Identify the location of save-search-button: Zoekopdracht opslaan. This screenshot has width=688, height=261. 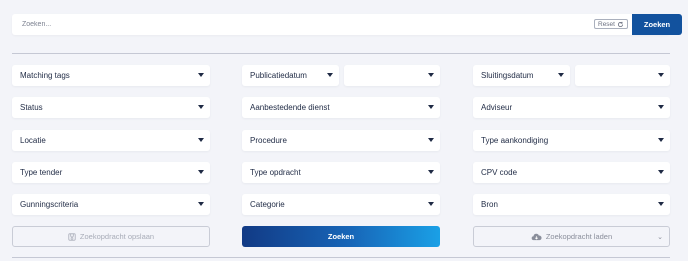
(111, 236).